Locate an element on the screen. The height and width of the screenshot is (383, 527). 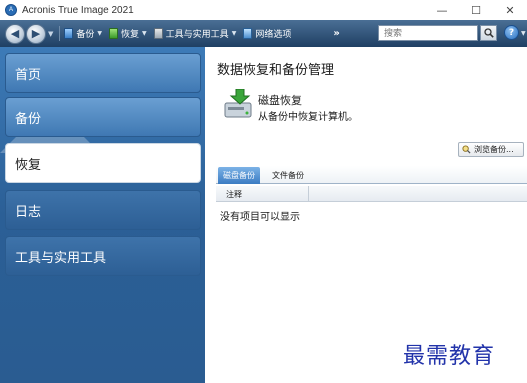
sidebar-item-label: 首页 is located at coordinates (28, 75).